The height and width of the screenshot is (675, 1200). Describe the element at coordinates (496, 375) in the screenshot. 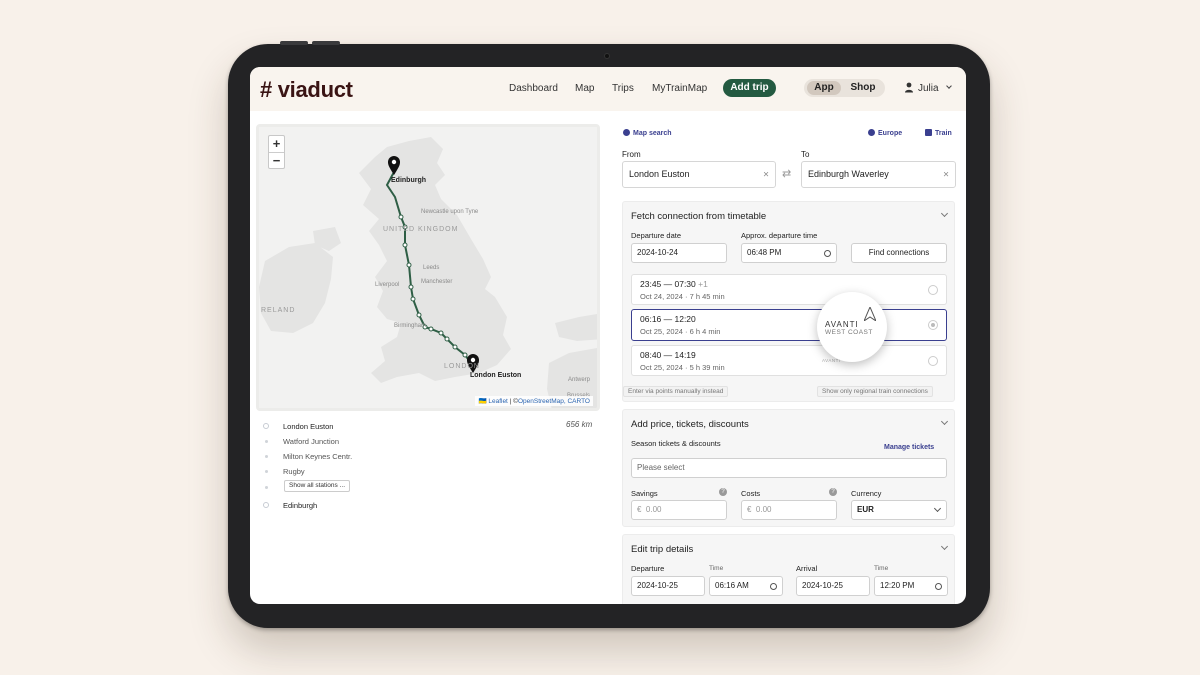

I see `map-label-london-euston: London Euston` at that location.